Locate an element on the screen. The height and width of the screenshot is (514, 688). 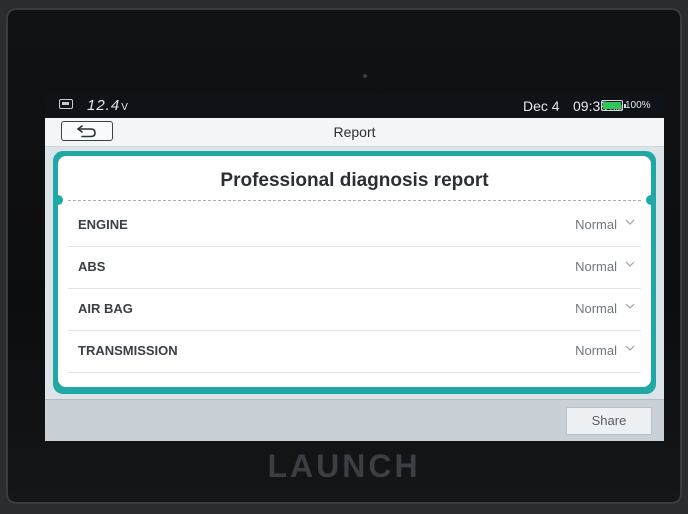
battery-icon is located at coordinates (613, 105).